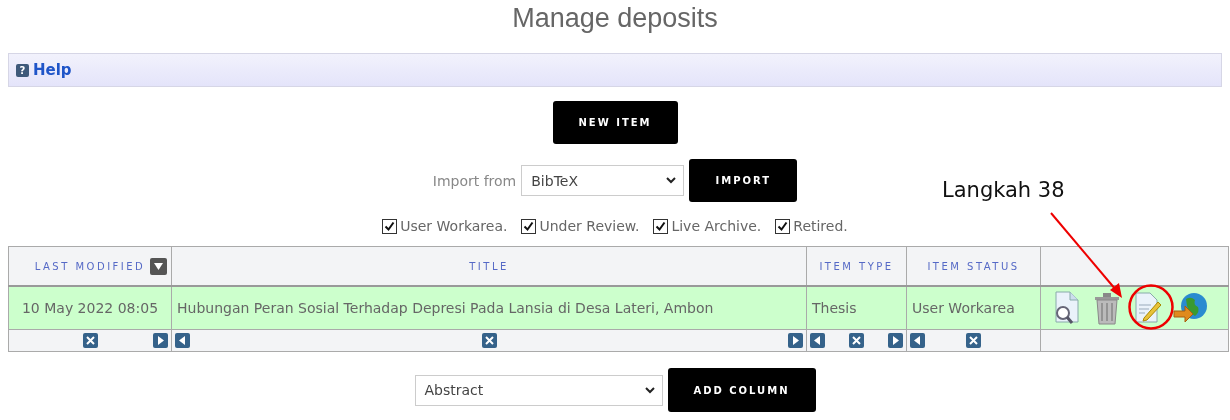 The image size is (1230, 420). Describe the element at coordinates (538, 390) in the screenshot. I see `column-select: Abstract` at that location.